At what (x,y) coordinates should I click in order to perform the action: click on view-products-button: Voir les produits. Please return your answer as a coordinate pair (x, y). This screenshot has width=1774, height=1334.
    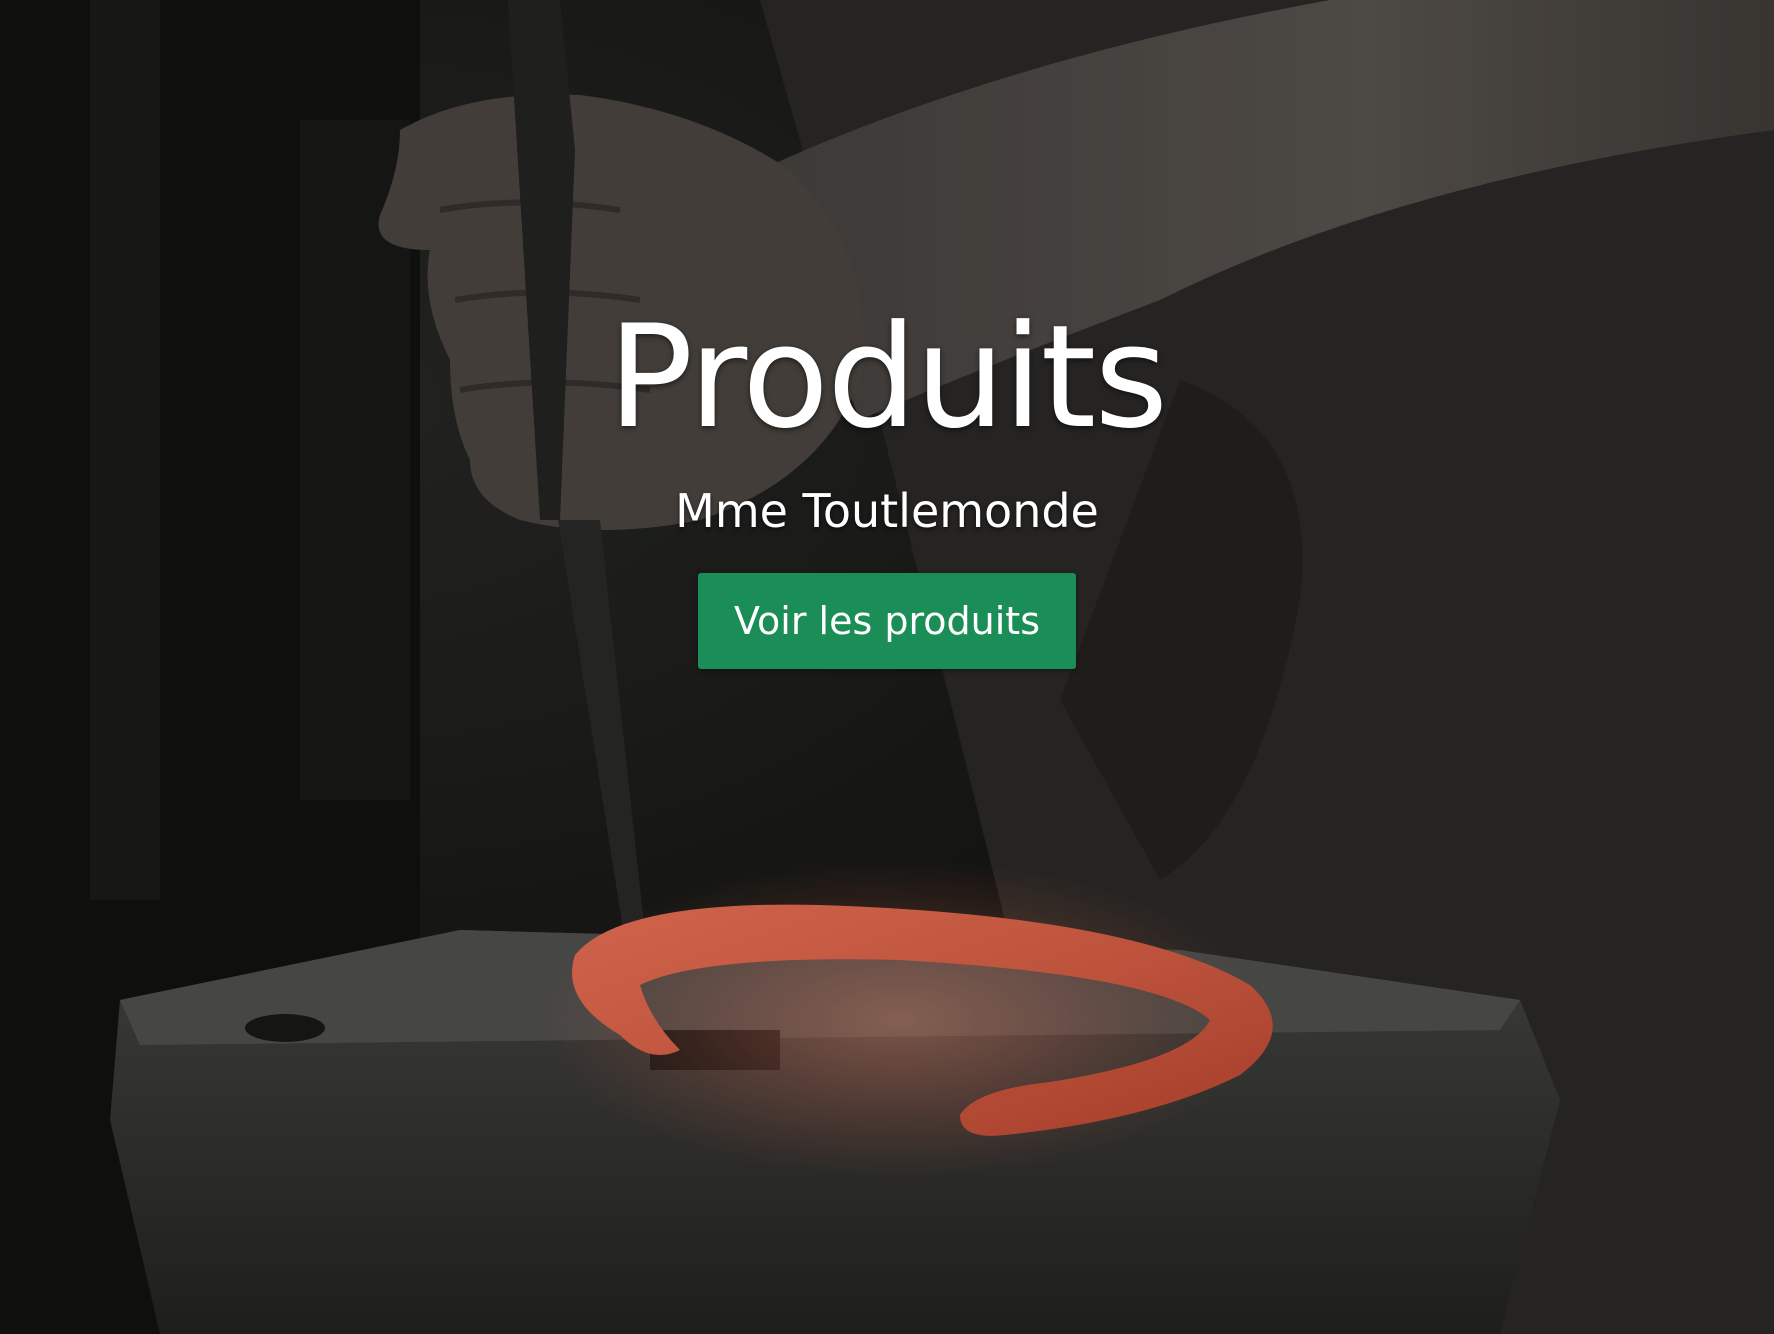
    Looking at the image, I should click on (887, 621).